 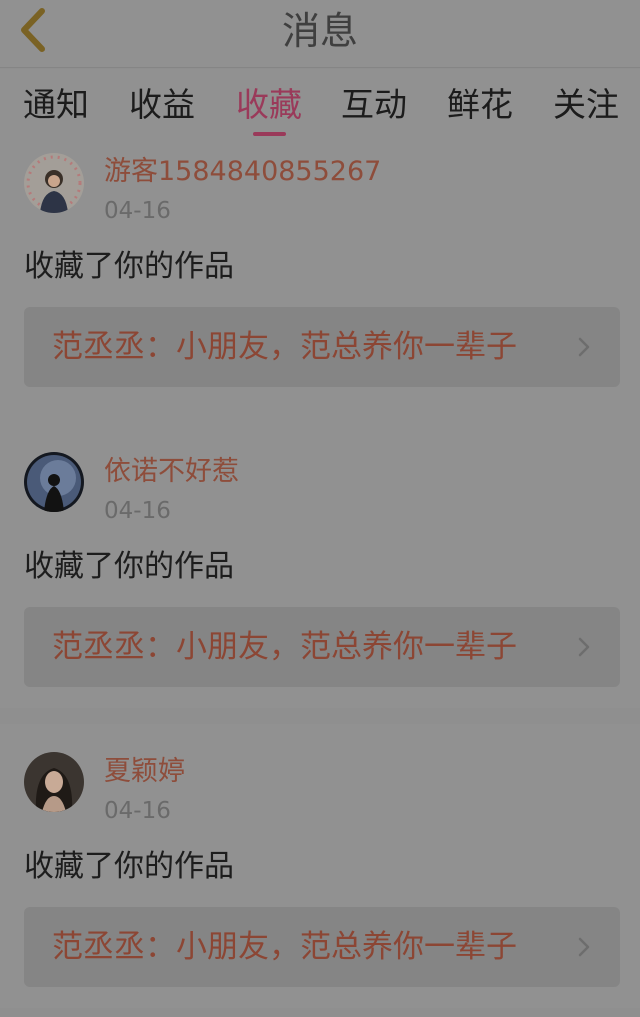 I want to click on username: 夏颖婷, so click(x=144, y=772).